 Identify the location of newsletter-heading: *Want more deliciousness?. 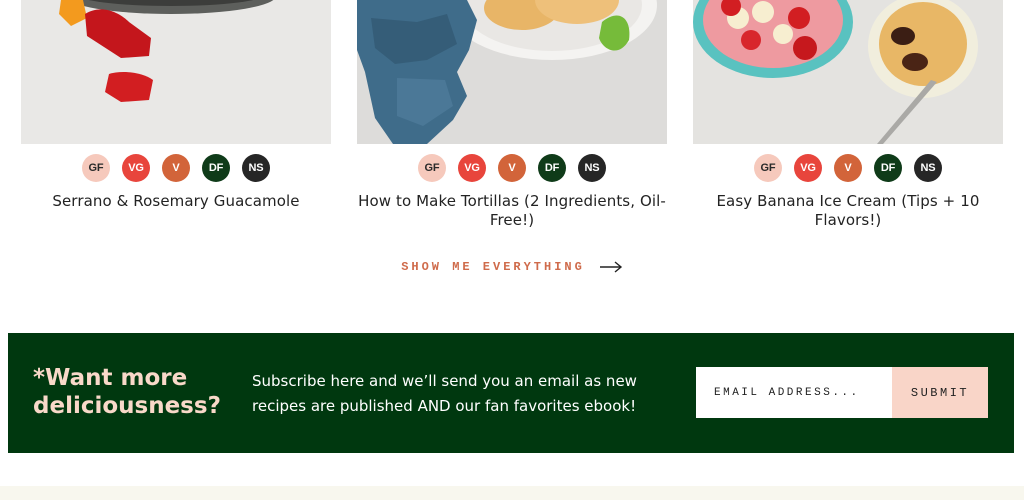
(127, 392).